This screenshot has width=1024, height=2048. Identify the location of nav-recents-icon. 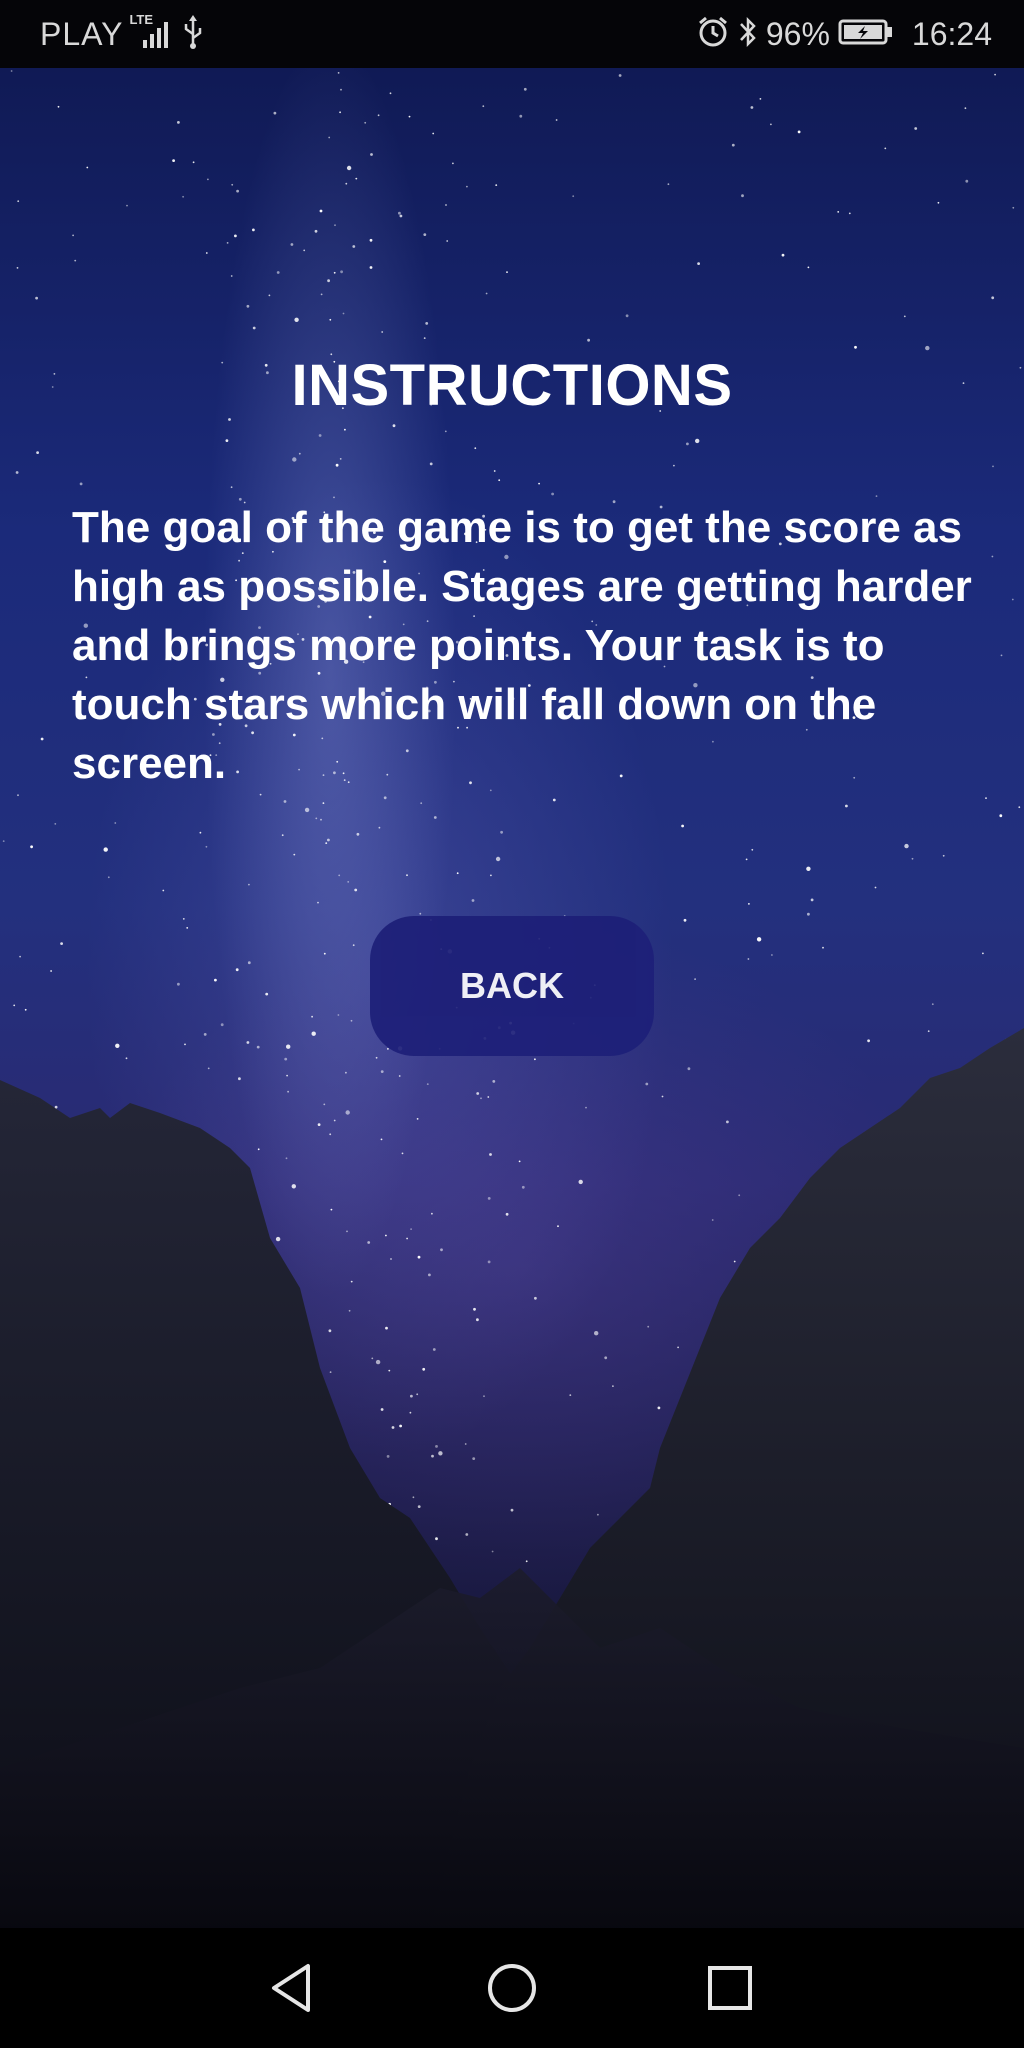
(730, 1988).